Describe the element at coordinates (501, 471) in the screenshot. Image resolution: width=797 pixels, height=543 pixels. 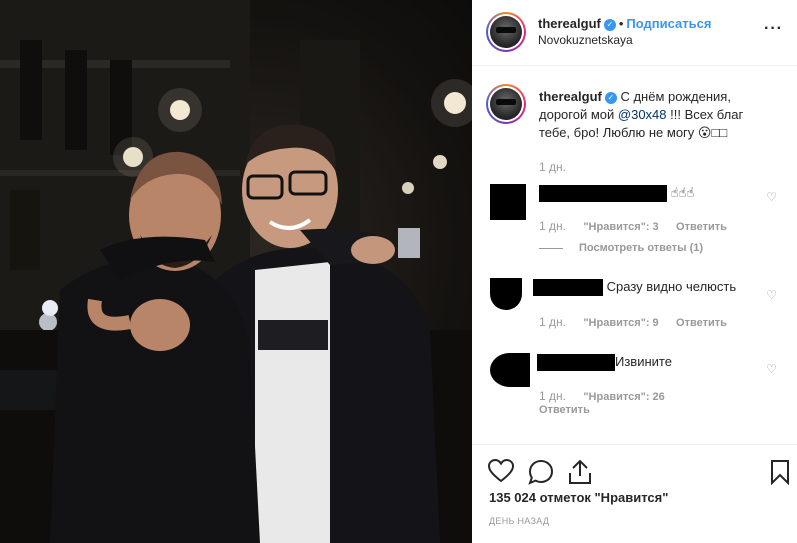
I see `heart-icon` at that location.